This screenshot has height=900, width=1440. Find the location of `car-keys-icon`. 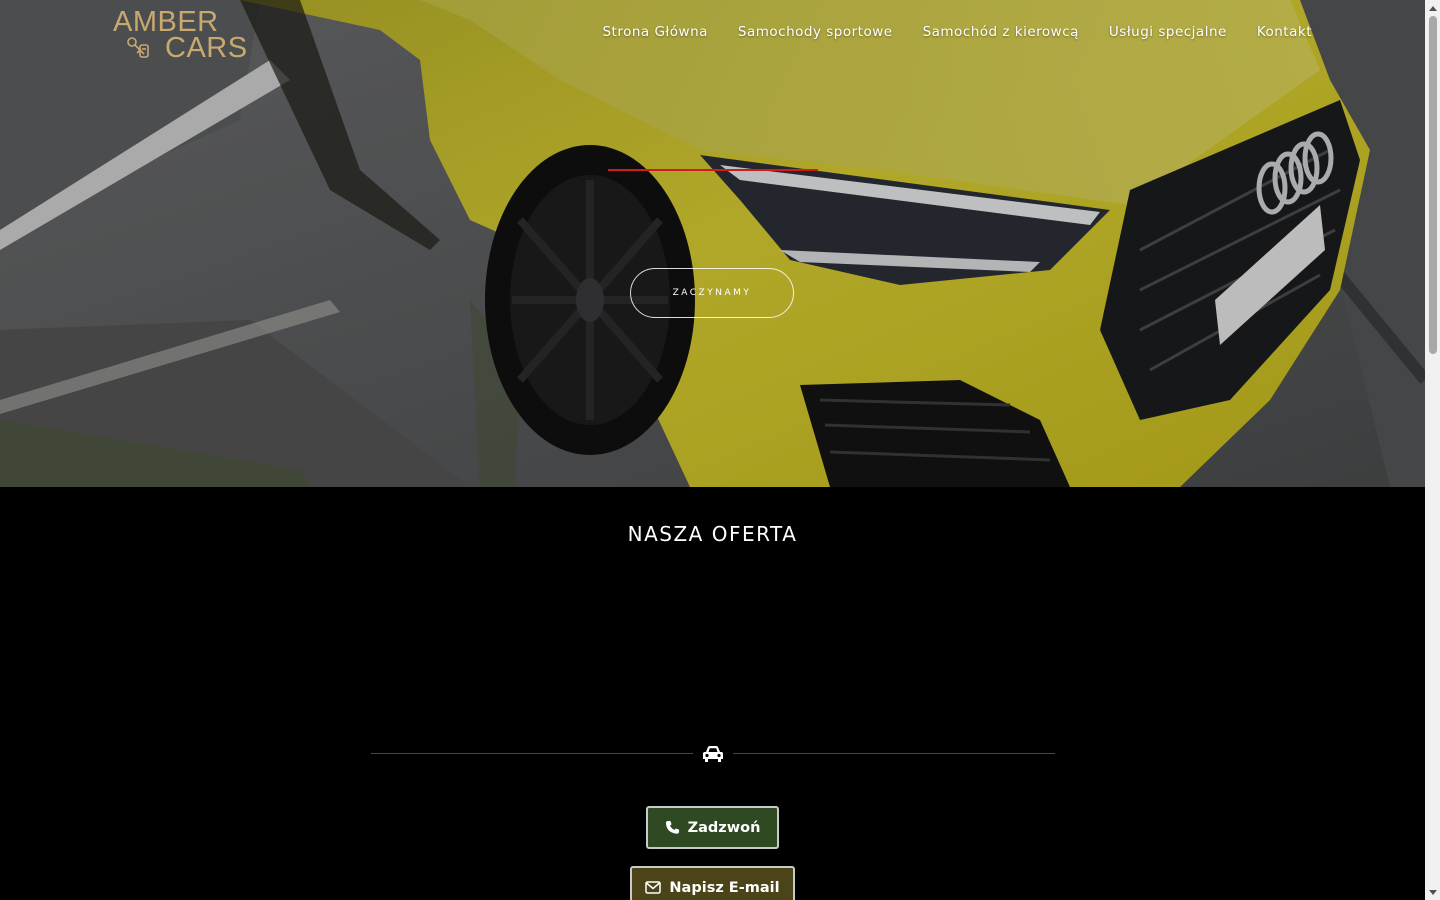

car-keys-icon is located at coordinates (138, 47).